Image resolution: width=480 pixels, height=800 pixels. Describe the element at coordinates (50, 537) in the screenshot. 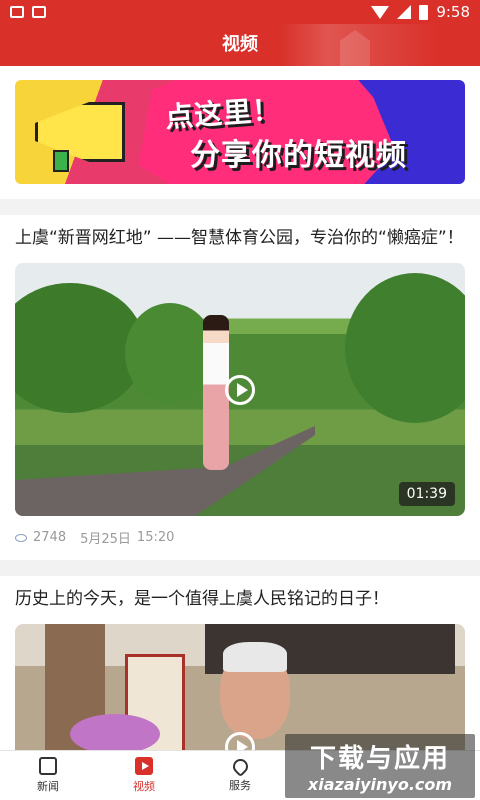

I see `view-count: 2748` at that location.